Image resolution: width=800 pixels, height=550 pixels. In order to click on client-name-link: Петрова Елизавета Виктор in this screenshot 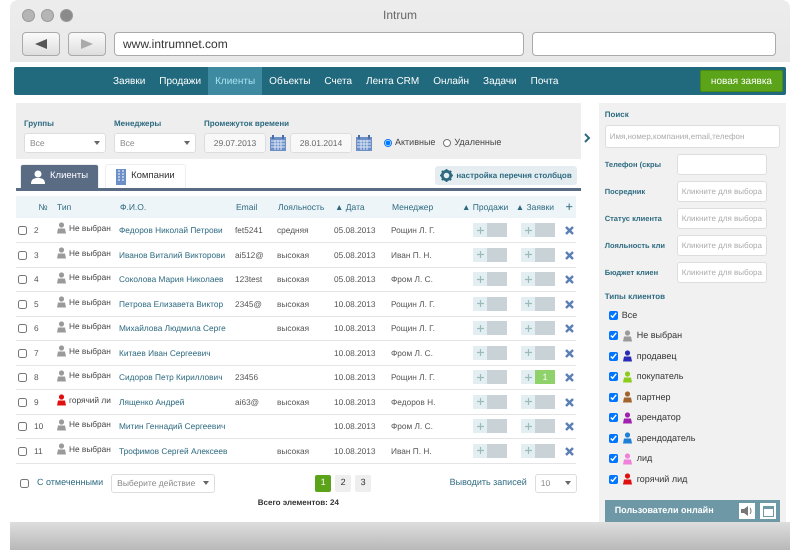, I will do `click(175, 304)`.